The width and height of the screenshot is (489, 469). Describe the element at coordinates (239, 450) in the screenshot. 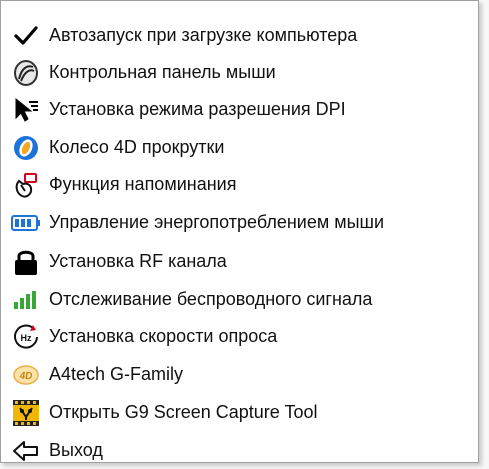

I see `menu-item-exit: Выход` at that location.